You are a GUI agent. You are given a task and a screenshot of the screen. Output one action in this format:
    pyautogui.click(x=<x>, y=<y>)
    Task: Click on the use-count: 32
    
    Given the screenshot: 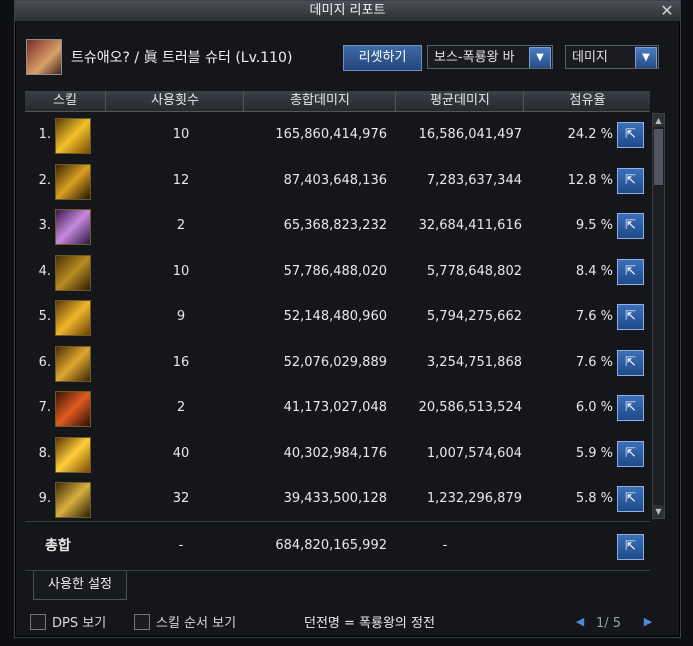 What is the action you would take?
    pyautogui.click(x=181, y=498)
    